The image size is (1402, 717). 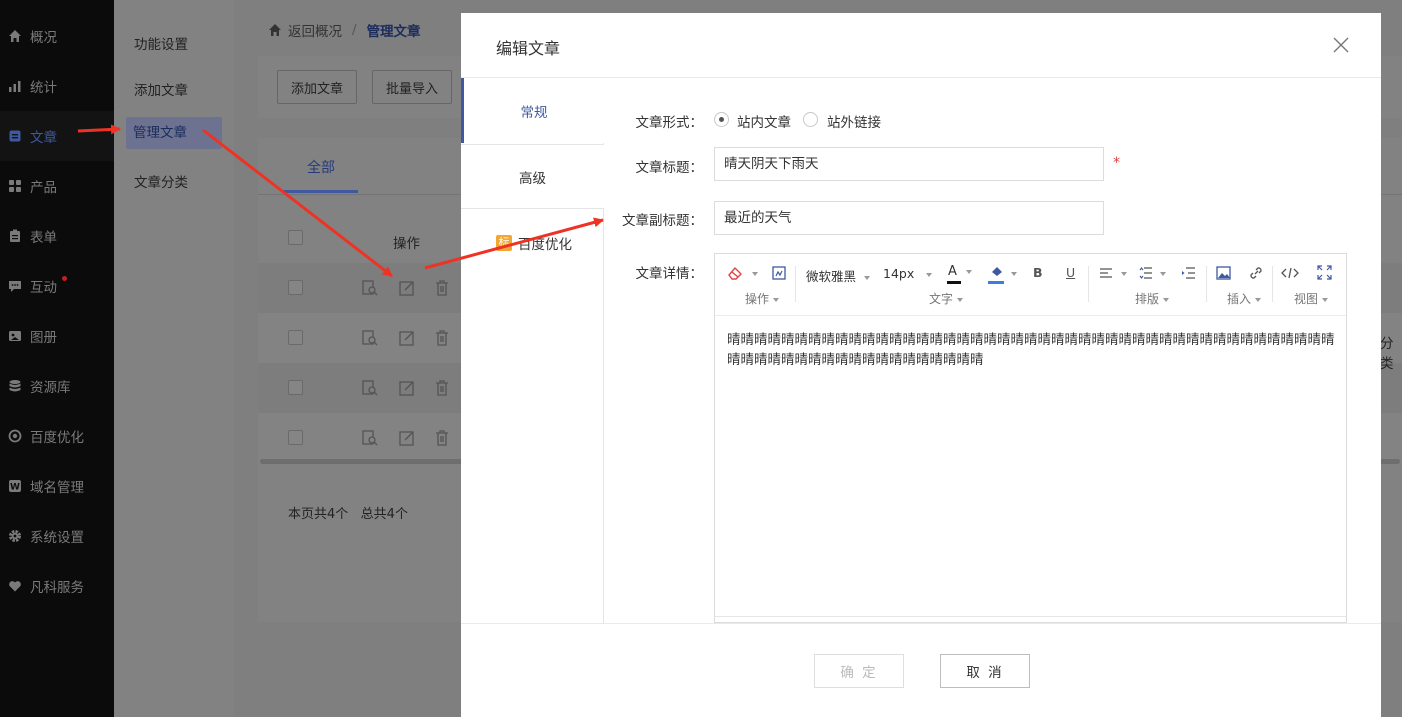 I want to click on confirm-button: 确 定, so click(x=859, y=671).